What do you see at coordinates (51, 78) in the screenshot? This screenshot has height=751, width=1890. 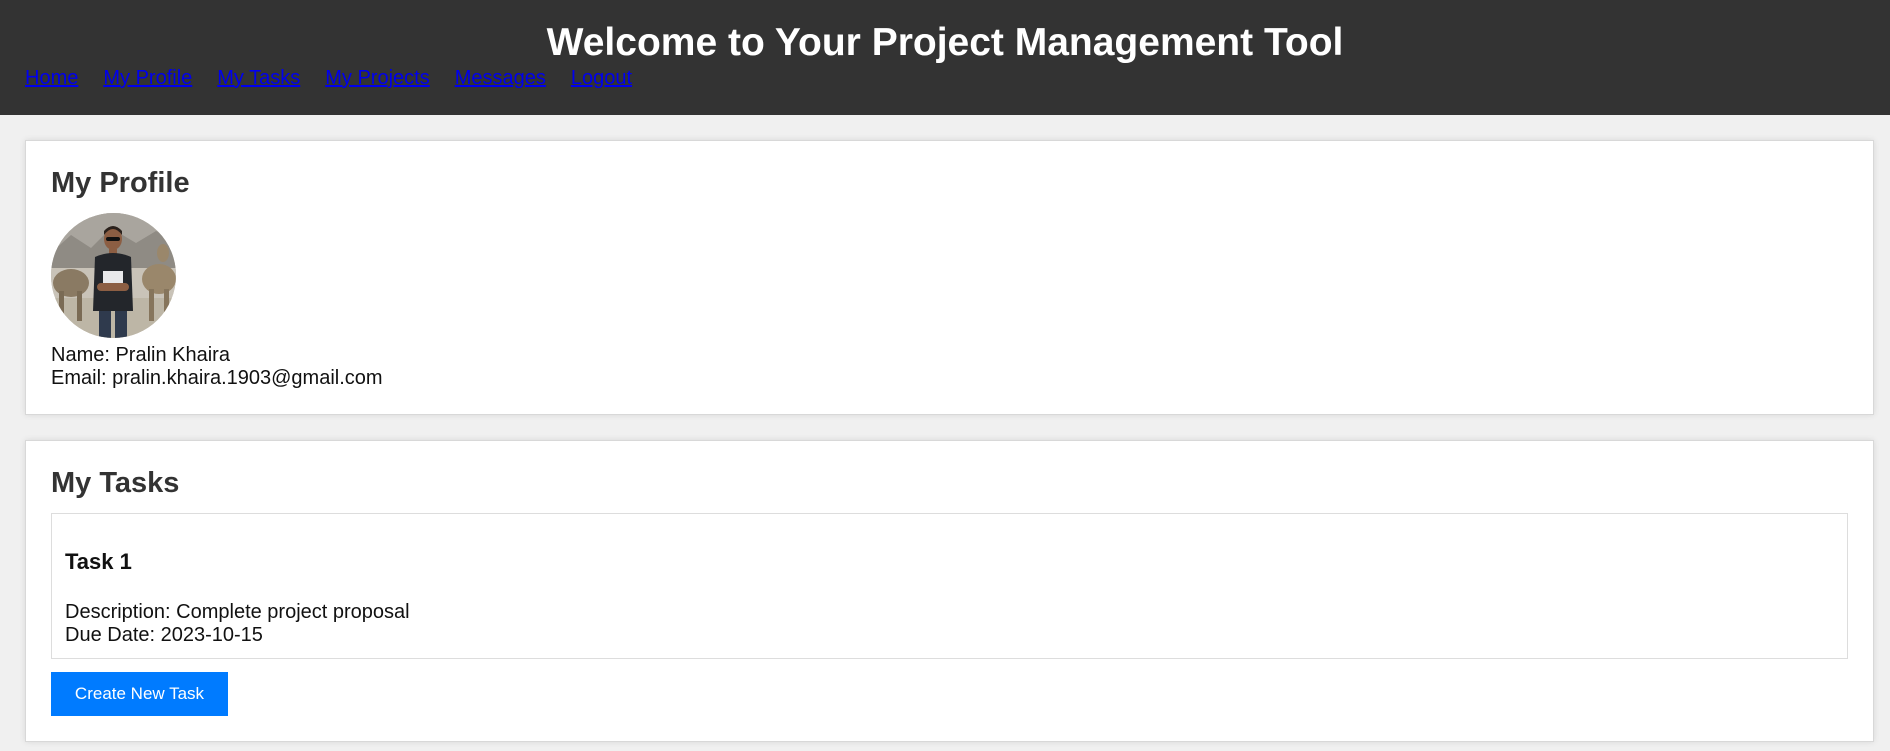 I see `nav-link-home: Home` at bounding box center [51, 78].